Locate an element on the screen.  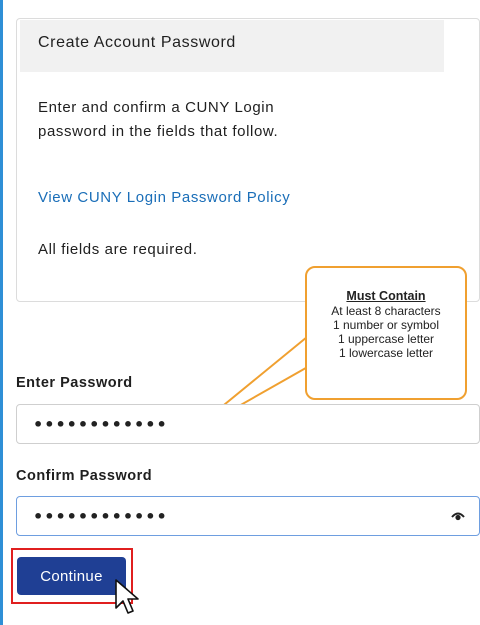
window-edge is located at coordinates (1, 312).